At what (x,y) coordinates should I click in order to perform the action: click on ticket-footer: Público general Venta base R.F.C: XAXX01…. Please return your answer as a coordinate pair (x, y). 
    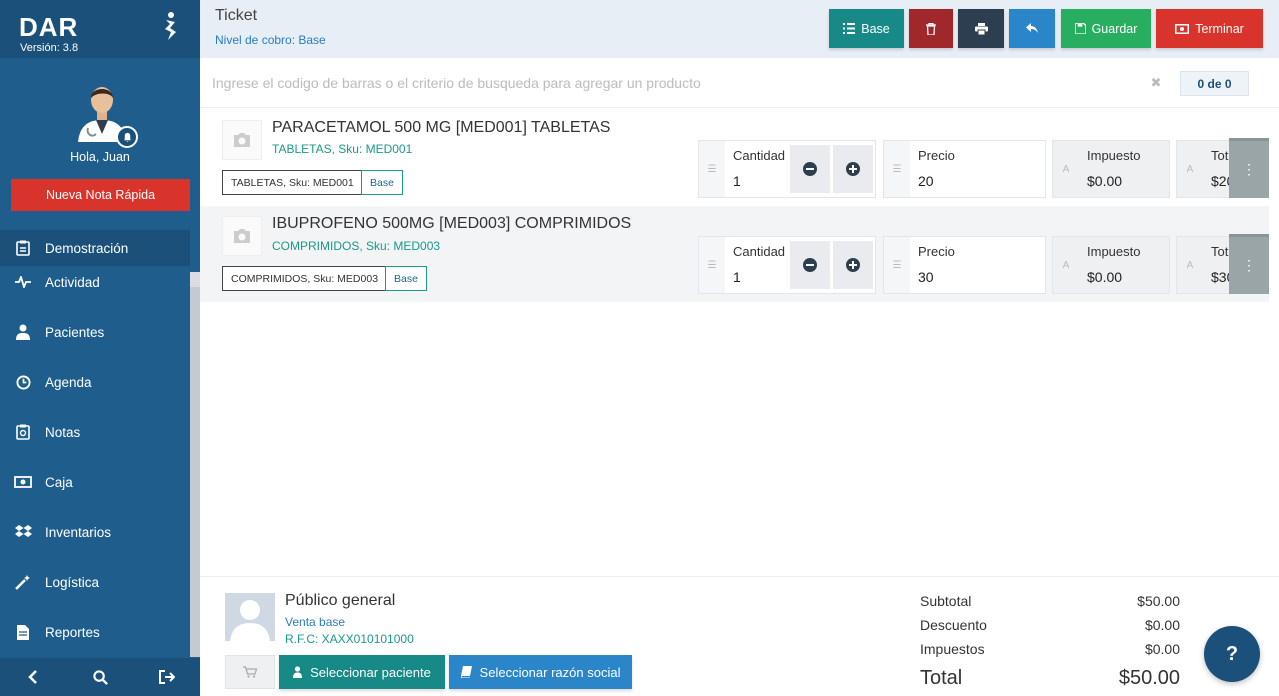
    Looking at the image, I should click on (739, 636).